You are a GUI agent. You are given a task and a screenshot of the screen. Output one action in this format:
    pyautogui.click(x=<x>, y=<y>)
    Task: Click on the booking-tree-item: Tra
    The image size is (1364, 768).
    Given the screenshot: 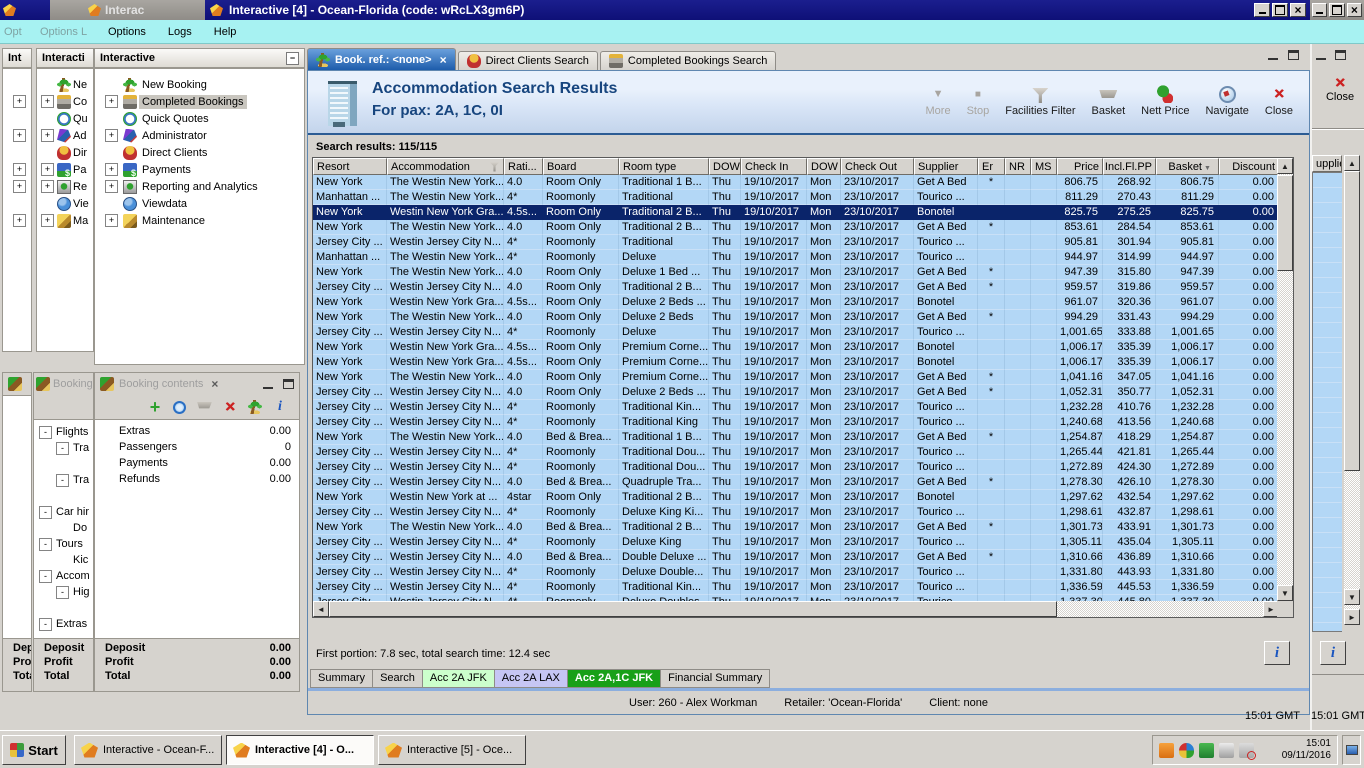 What is the action you would take?
    pyautogui.click(x=63, y=448)
    